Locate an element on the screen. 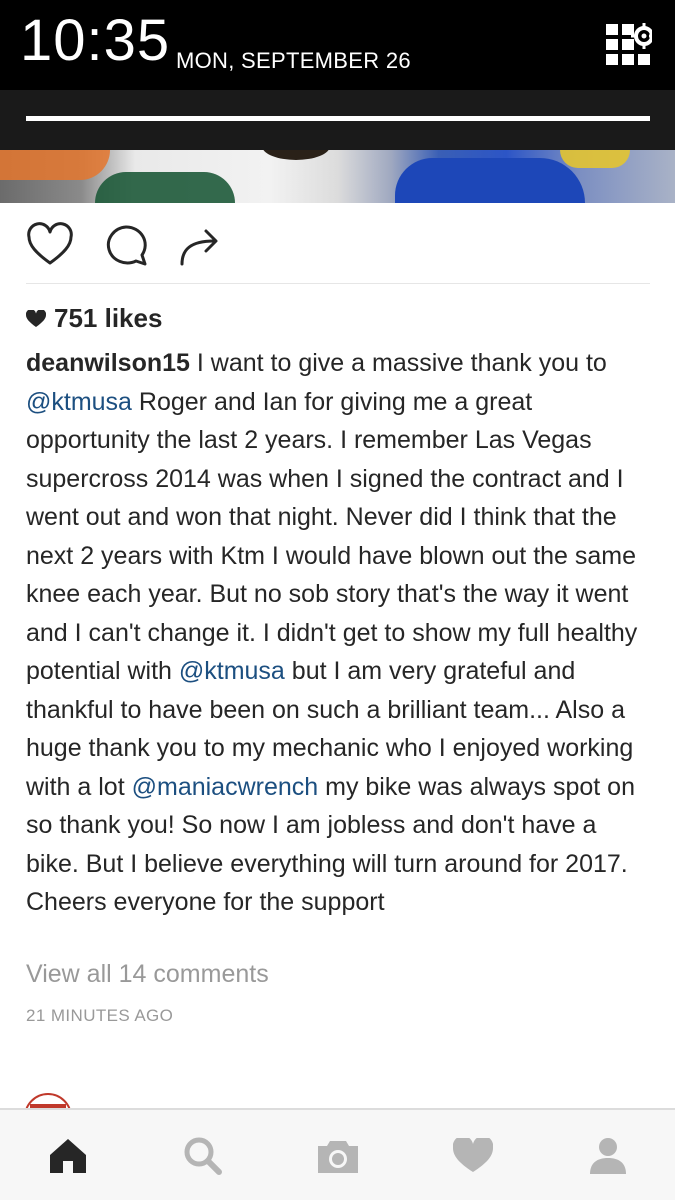 The height and width of the screenshot is (1200, 675). clock-date: MON, SEPTEMBER 26 is located at coordinates (293, 60).